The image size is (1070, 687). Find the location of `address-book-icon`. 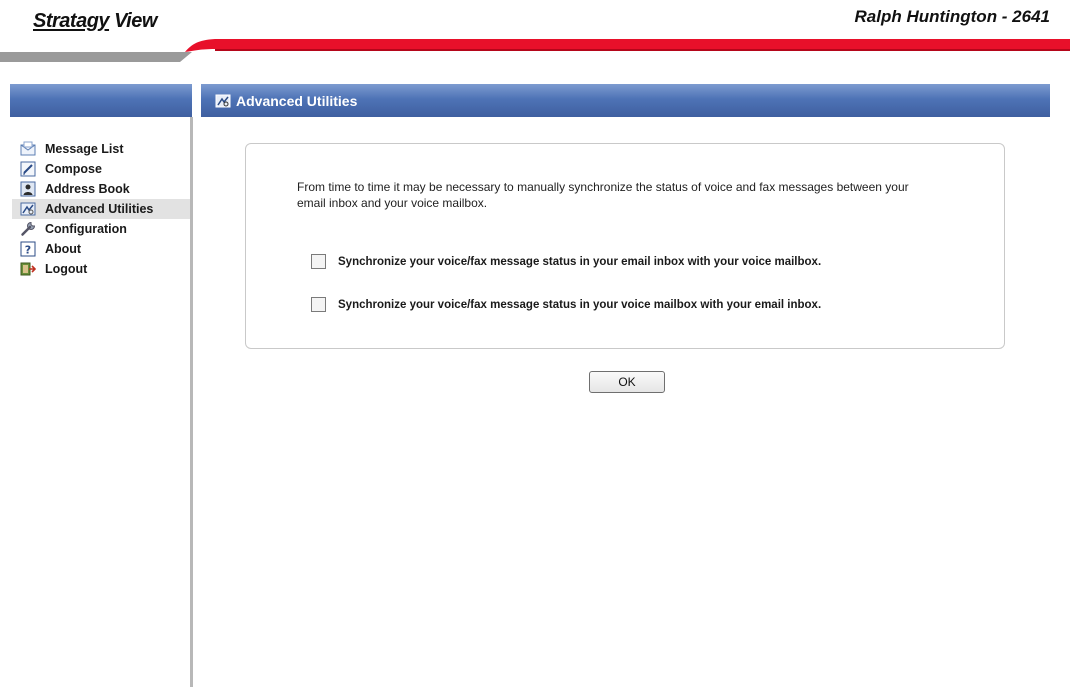

address-book-icon is located at coordinates (28, 189).